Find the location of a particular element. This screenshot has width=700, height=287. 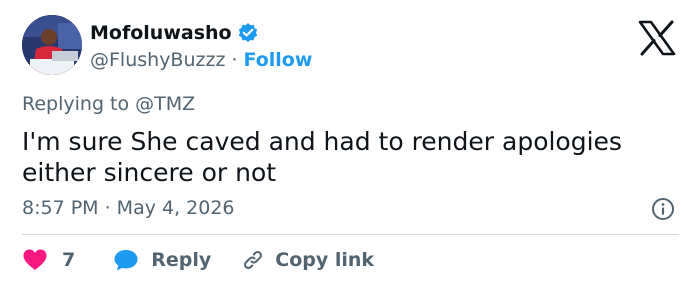

reply-bubble-icon is located at coordinates (126, 260).